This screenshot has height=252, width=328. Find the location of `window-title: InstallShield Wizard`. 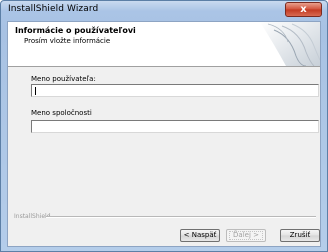

window-title: InstallShield Wizard is located at coordinates (53, 9).